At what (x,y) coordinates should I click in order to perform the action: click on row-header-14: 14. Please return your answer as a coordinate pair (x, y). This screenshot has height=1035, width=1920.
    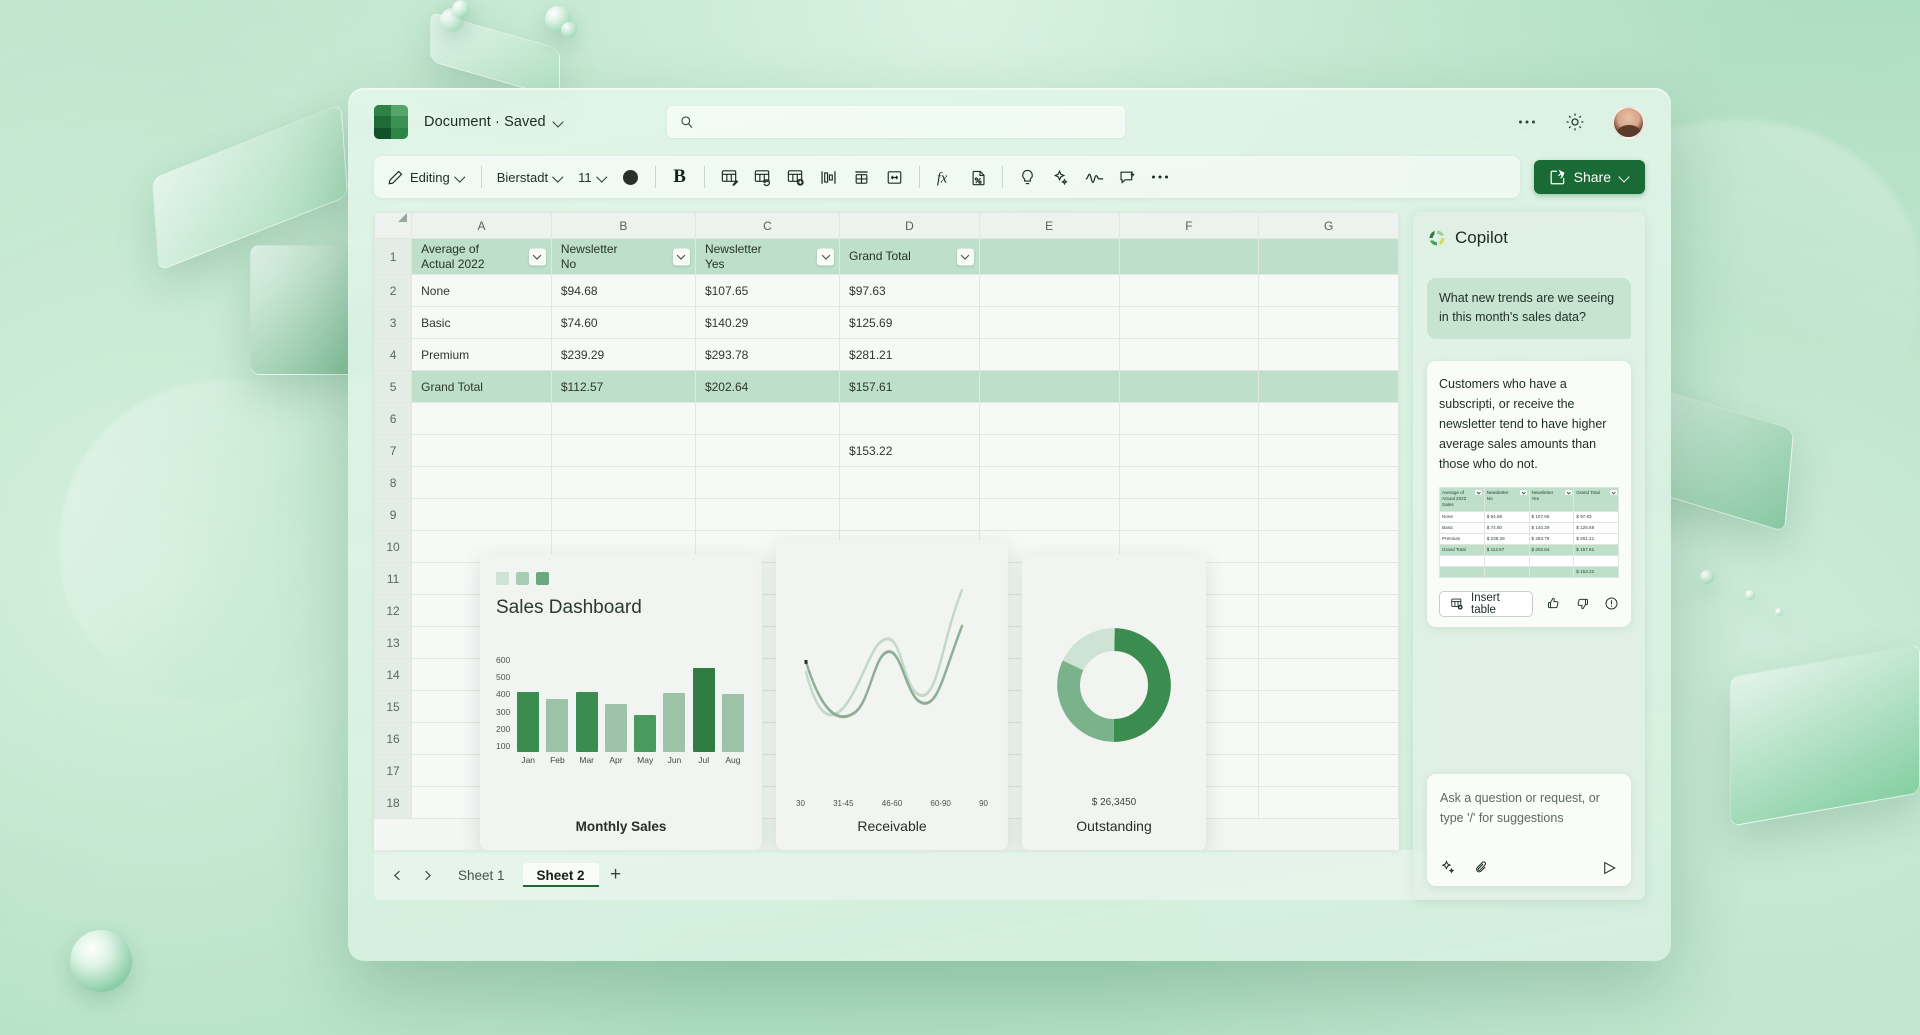
    Looking at the image, I should click on (393, 674).